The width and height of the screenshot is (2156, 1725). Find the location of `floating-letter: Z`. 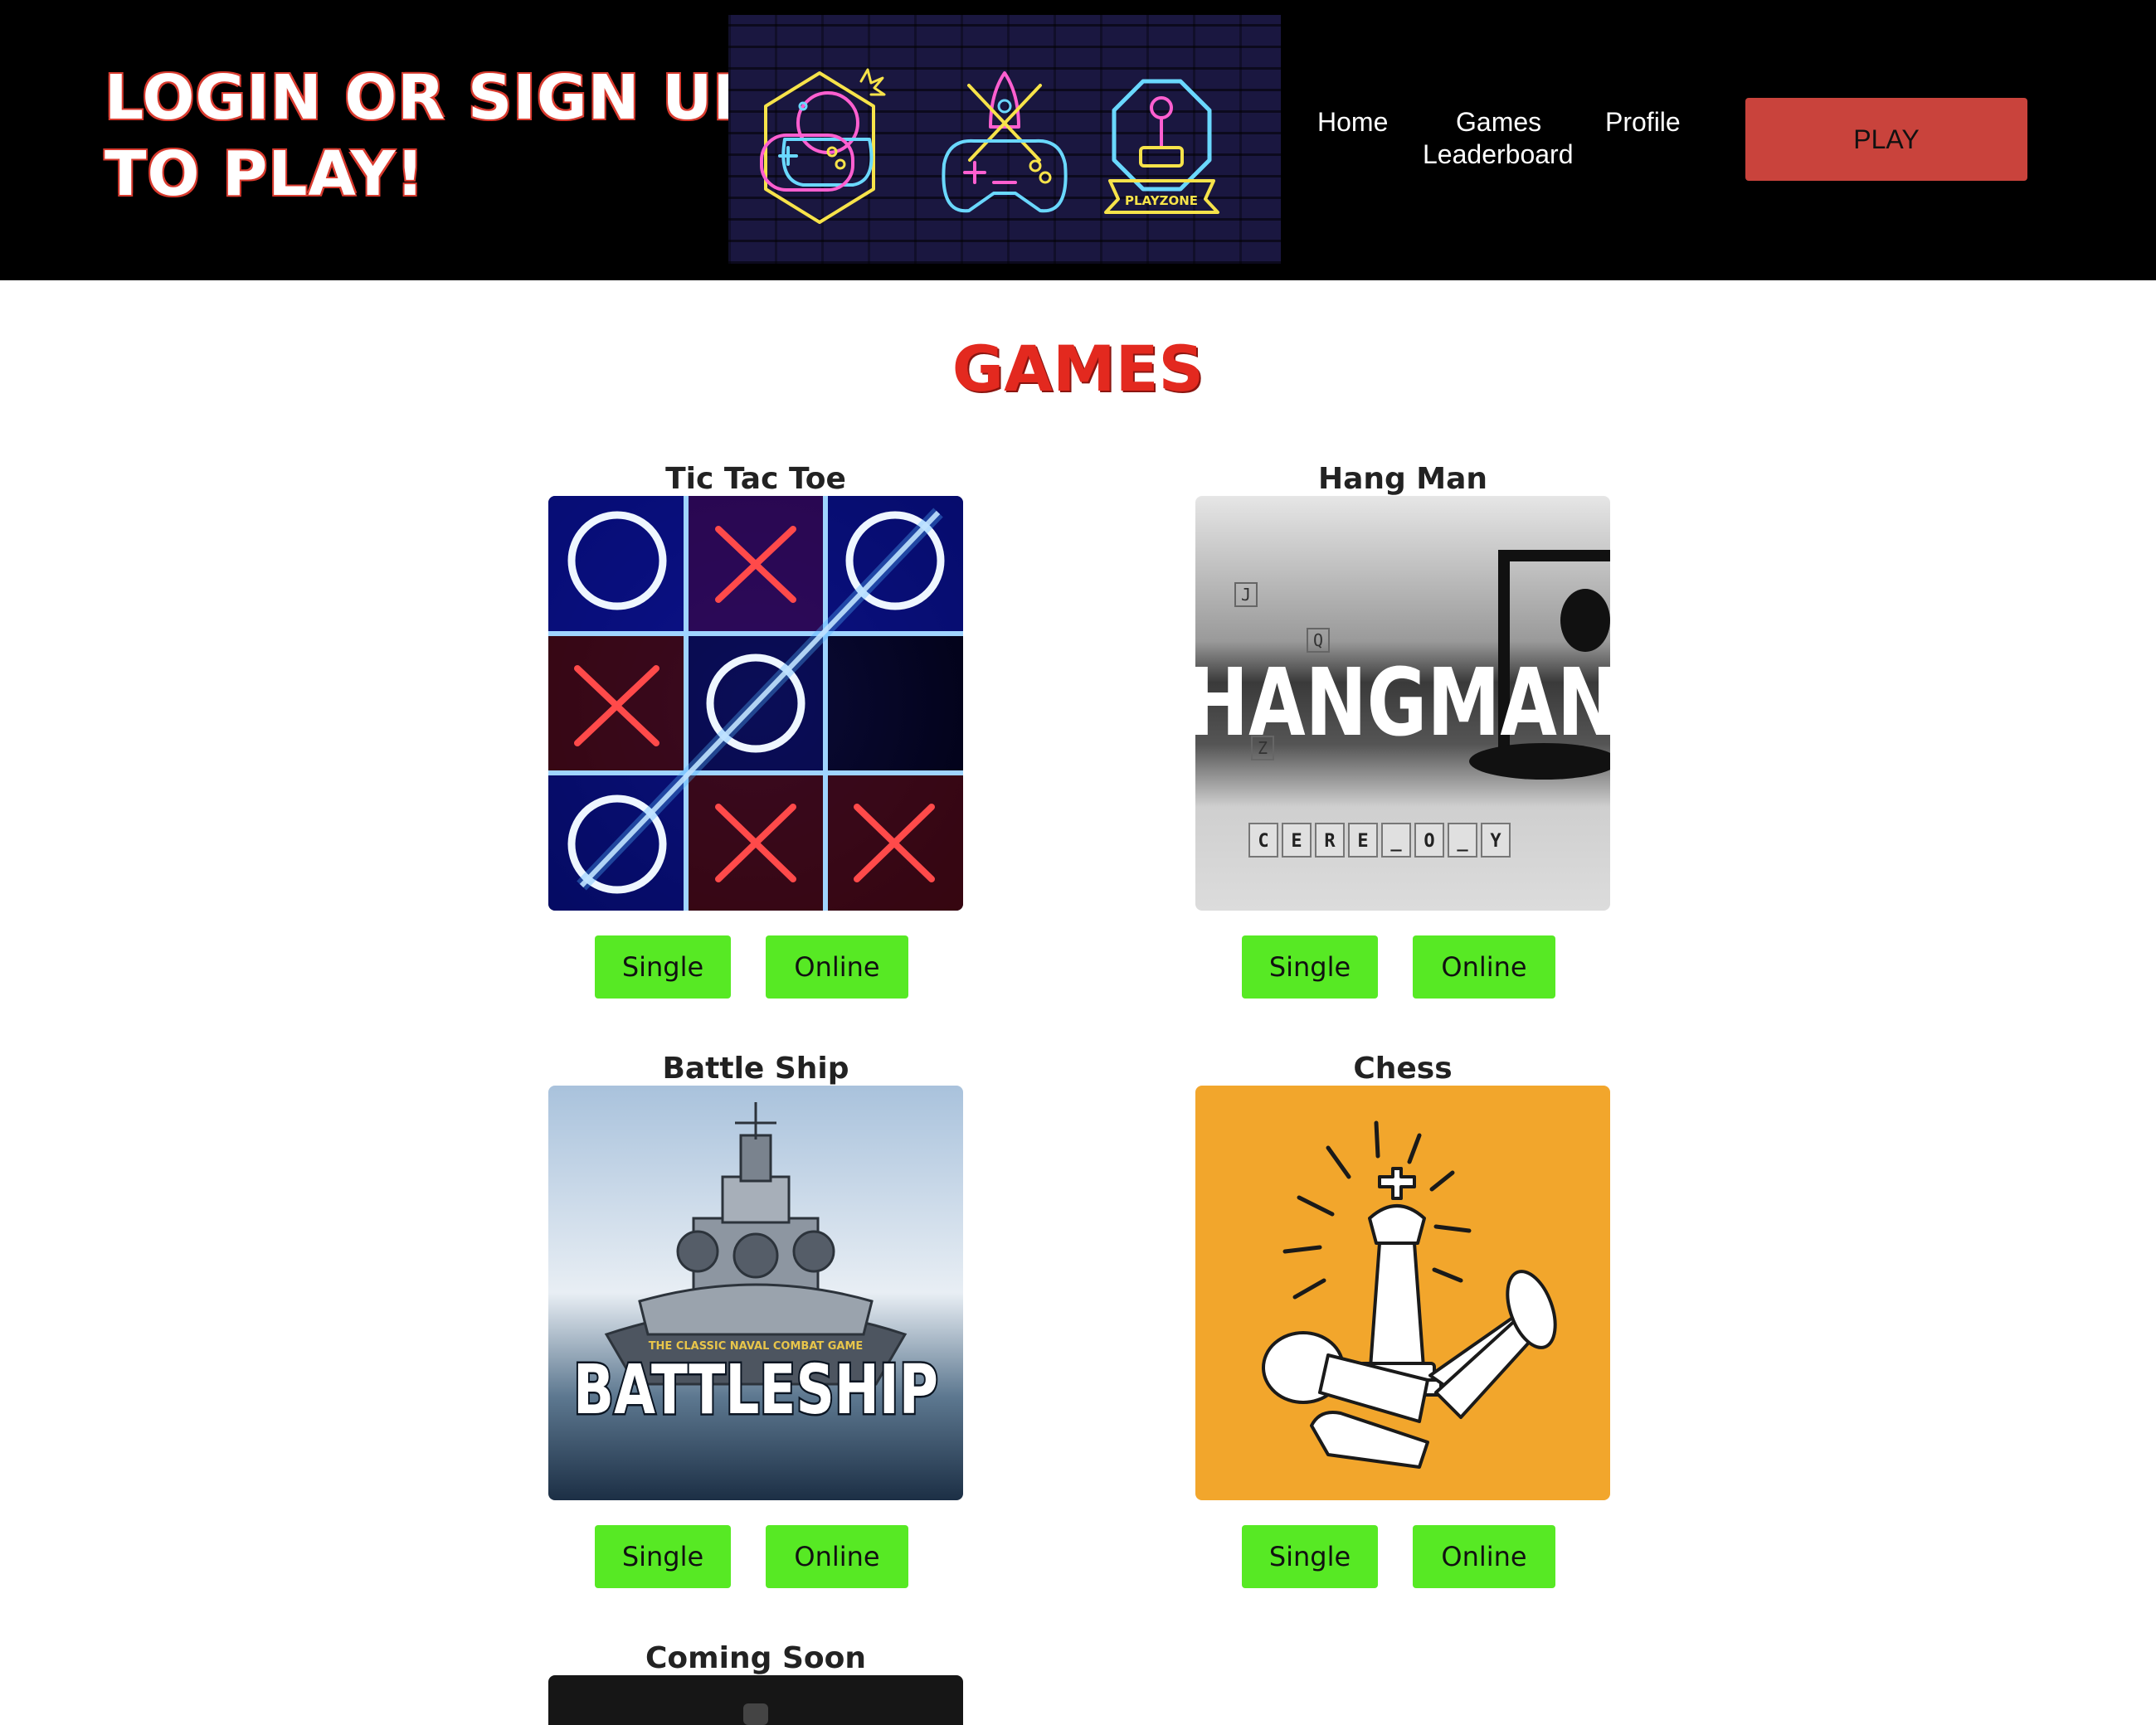

floating-letter: Z is located at coordinates (1263, 748).